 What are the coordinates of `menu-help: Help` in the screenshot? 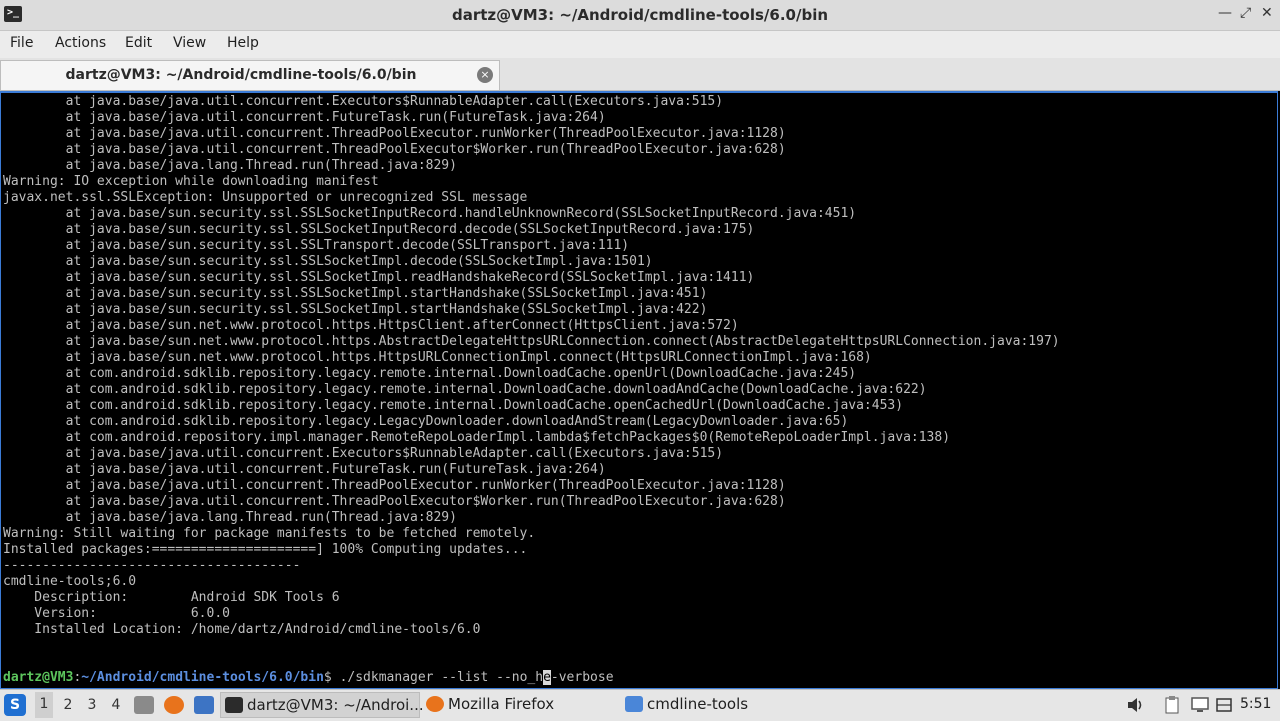 It's located at (243, 43).